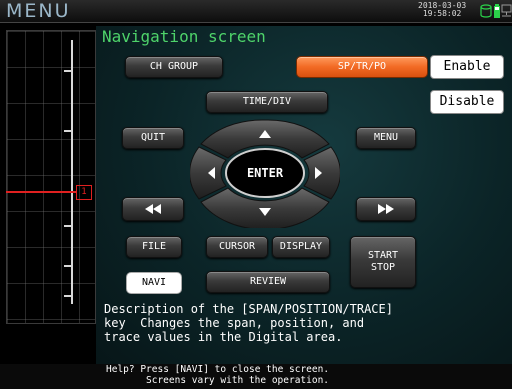 The image size is (512, 389). Describe the element at coordinates (84, 192) in the screenshot. I see `channel-marker: 1` at that location.